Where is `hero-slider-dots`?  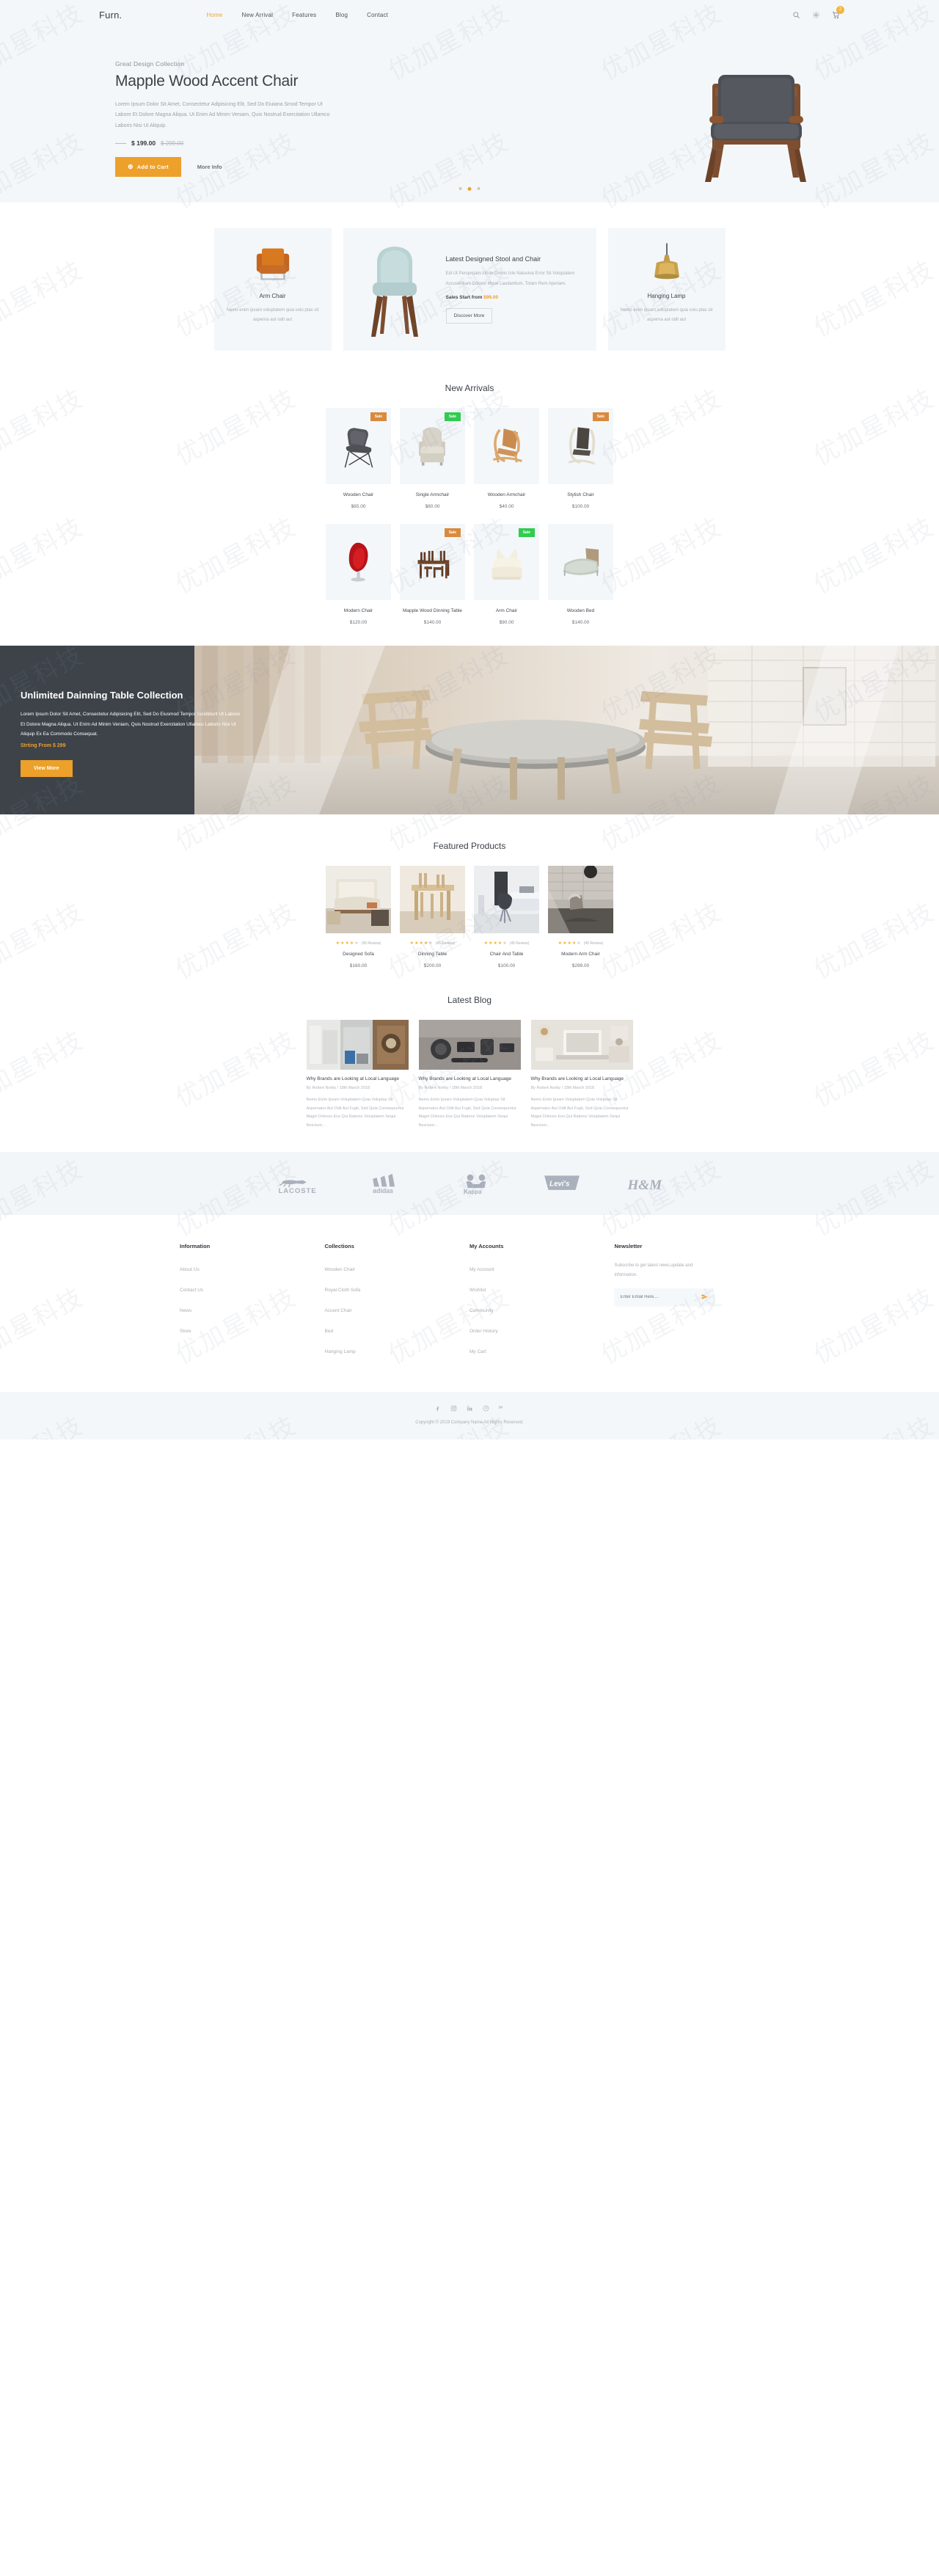 hero-slider-dots is located at coordinates (469, 189).